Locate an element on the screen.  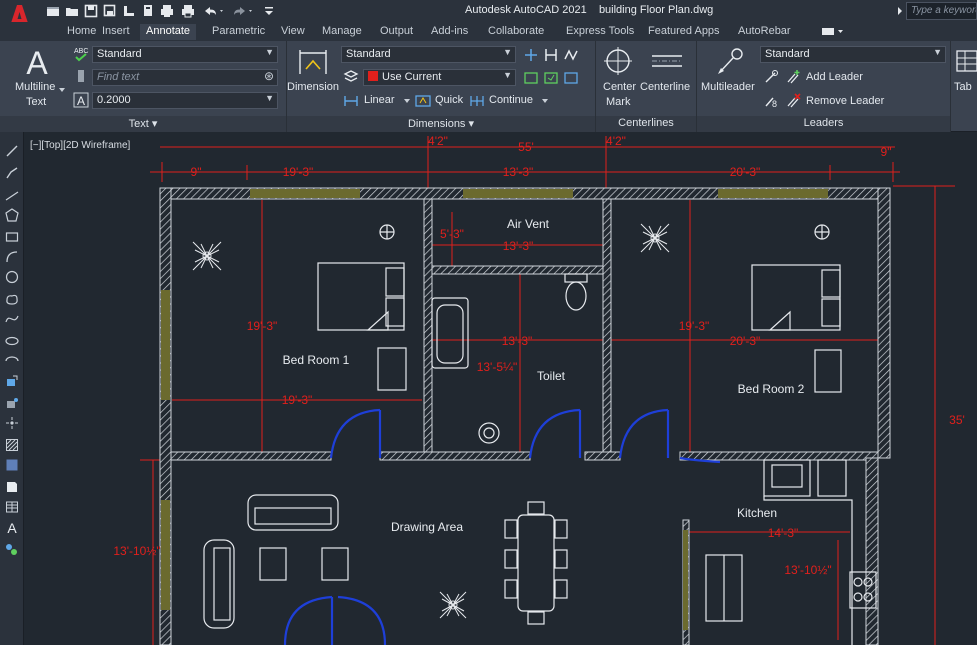
find-text-input: Find text ⊛ is located at coordinates (185, 77).